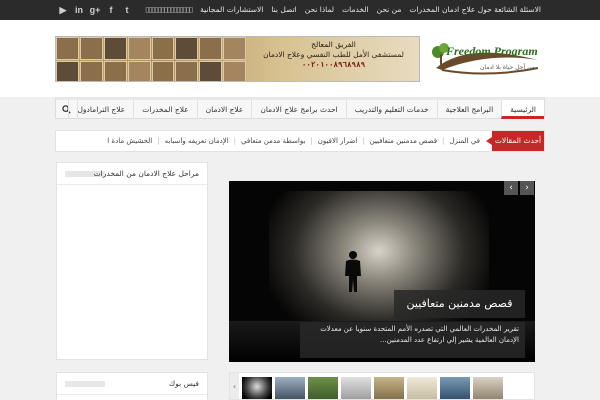 The width and height of the screenshot is (600, 400). I want to click on site-logo: Freedom Program من أجل حياة بلا ادمان, so click(487, 60).